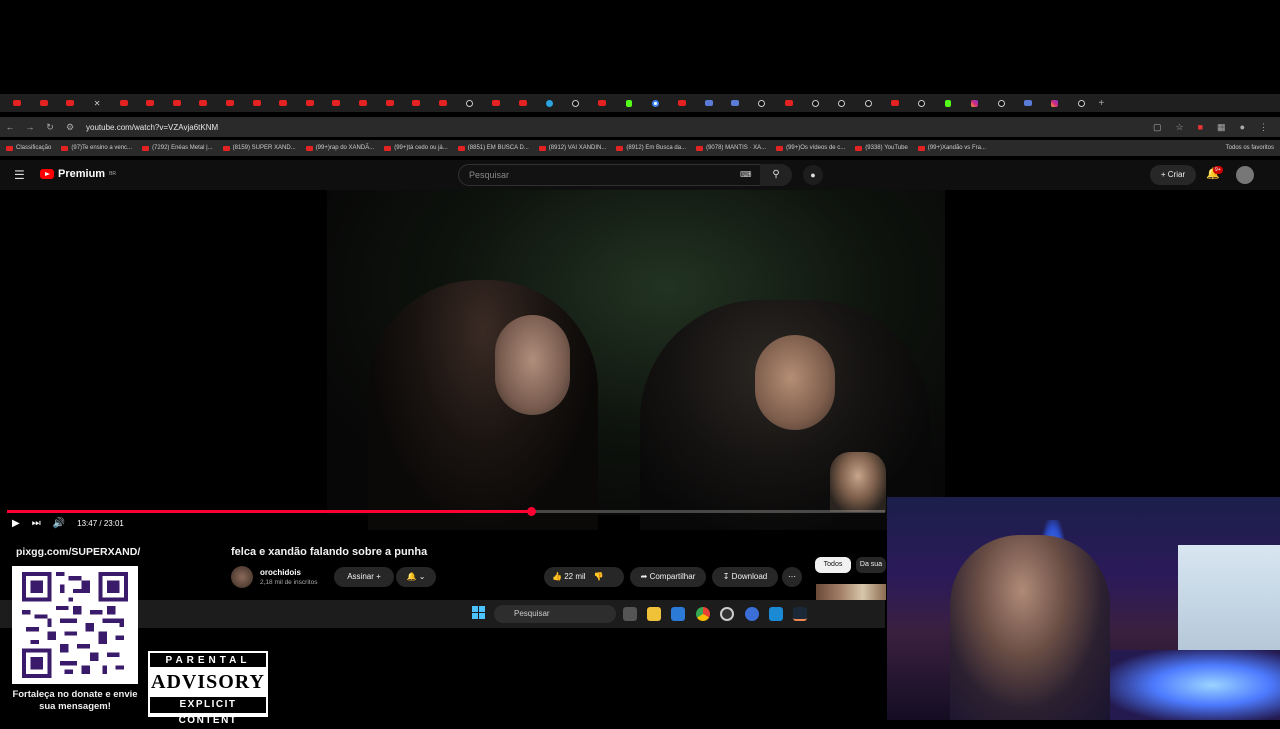 The width and height of the screenshot is (1280, 729). Describe the element at coordinates (1245, 175) in the screenshot. I see `account-avatar` at that location.